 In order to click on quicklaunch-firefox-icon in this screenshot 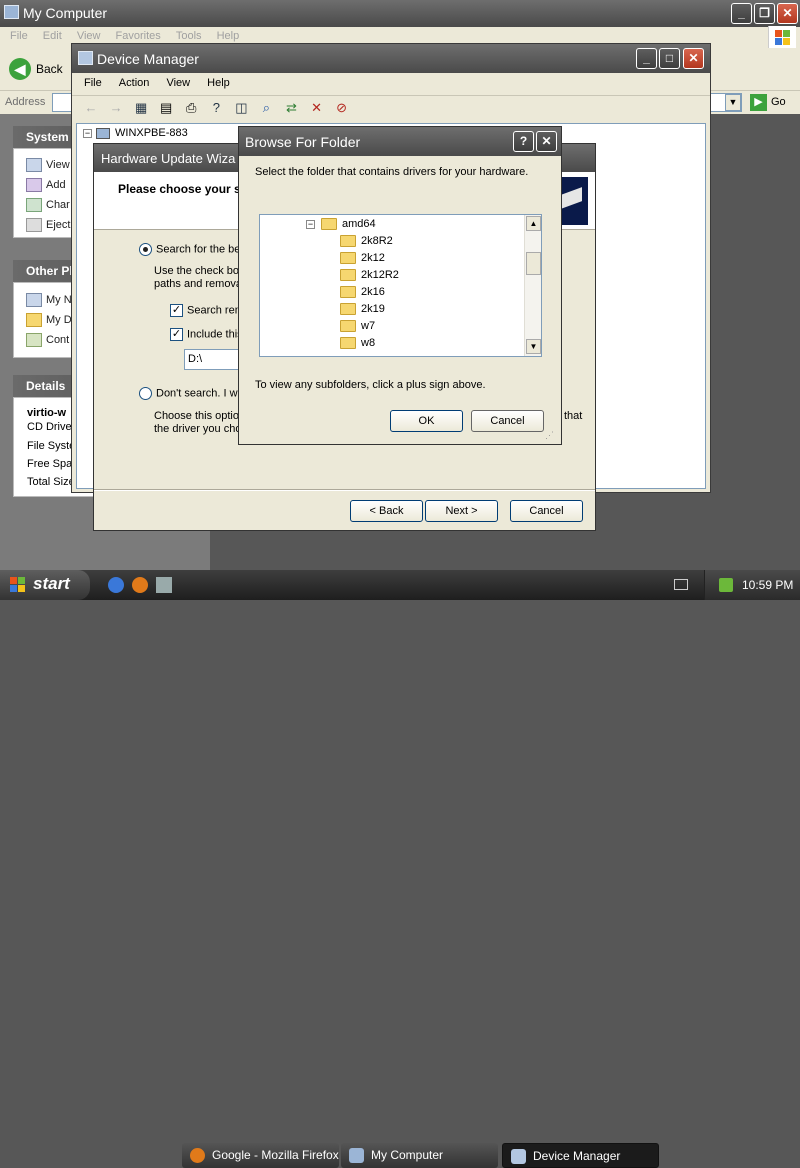, I will do `click(140, 585)`.